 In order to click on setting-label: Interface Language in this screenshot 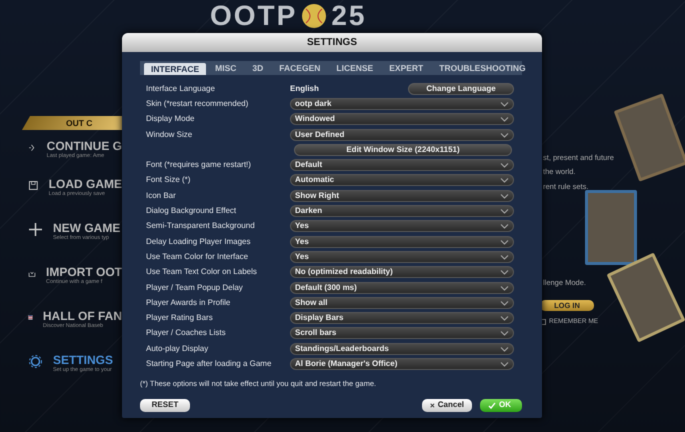, I will do `click(180, 88)`.